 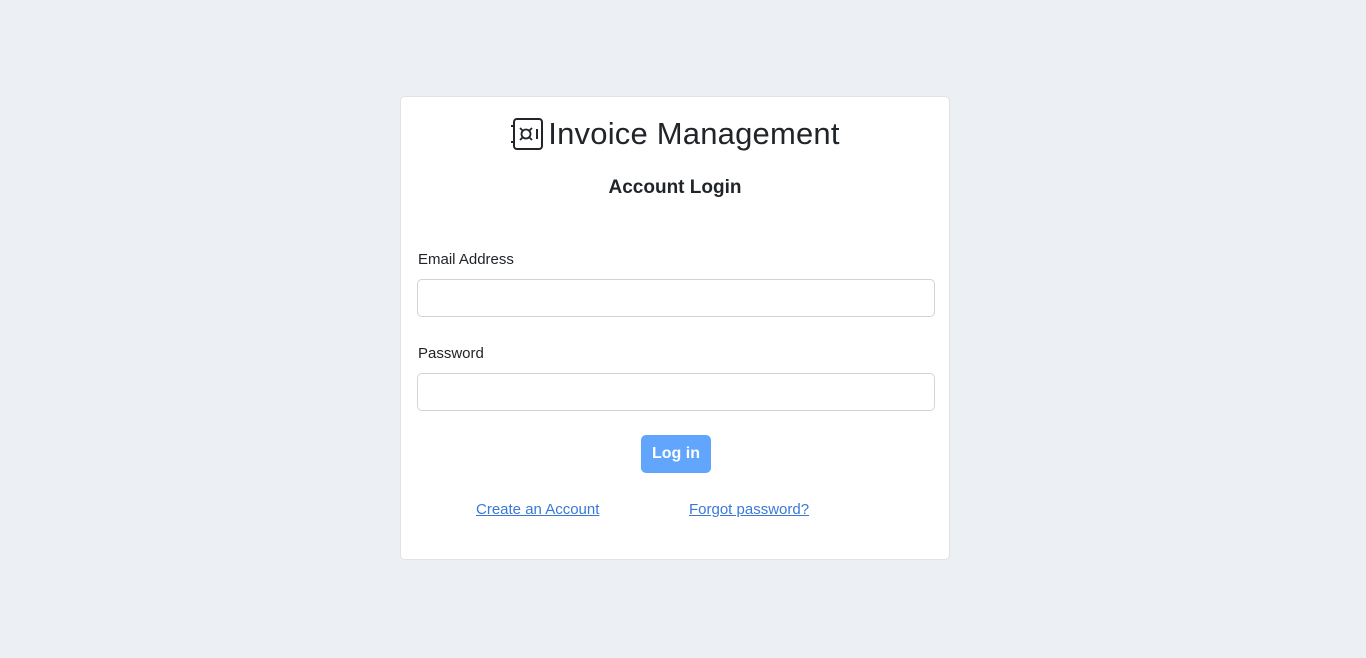 What do you see at coordinates (451, 353) in the screenshot?
I see `password-label: Password` at bounding box center [451, 353].